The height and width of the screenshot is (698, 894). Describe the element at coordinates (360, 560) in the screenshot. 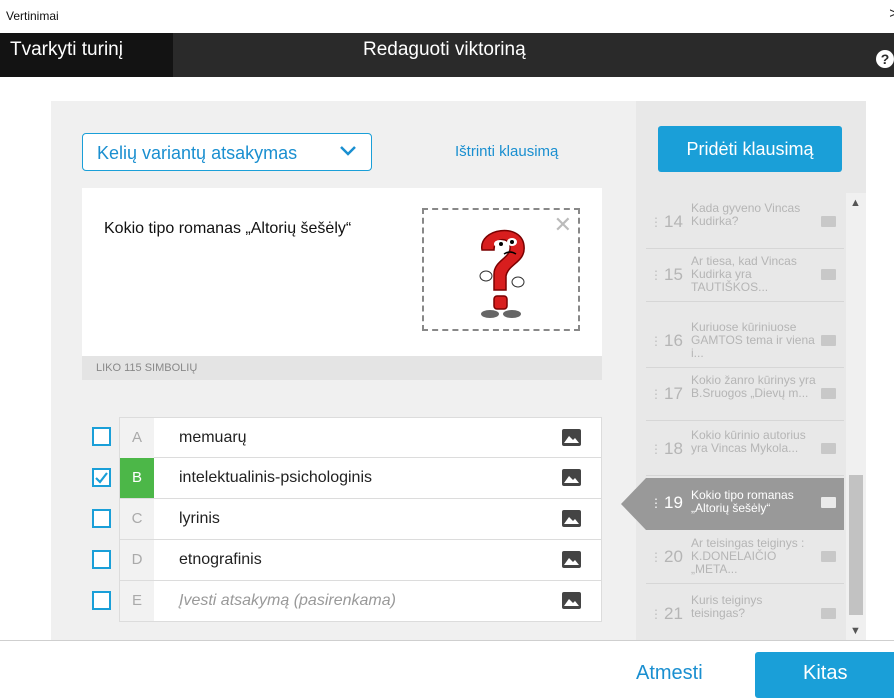

I see `answer-card: D etnografinis` at that location.